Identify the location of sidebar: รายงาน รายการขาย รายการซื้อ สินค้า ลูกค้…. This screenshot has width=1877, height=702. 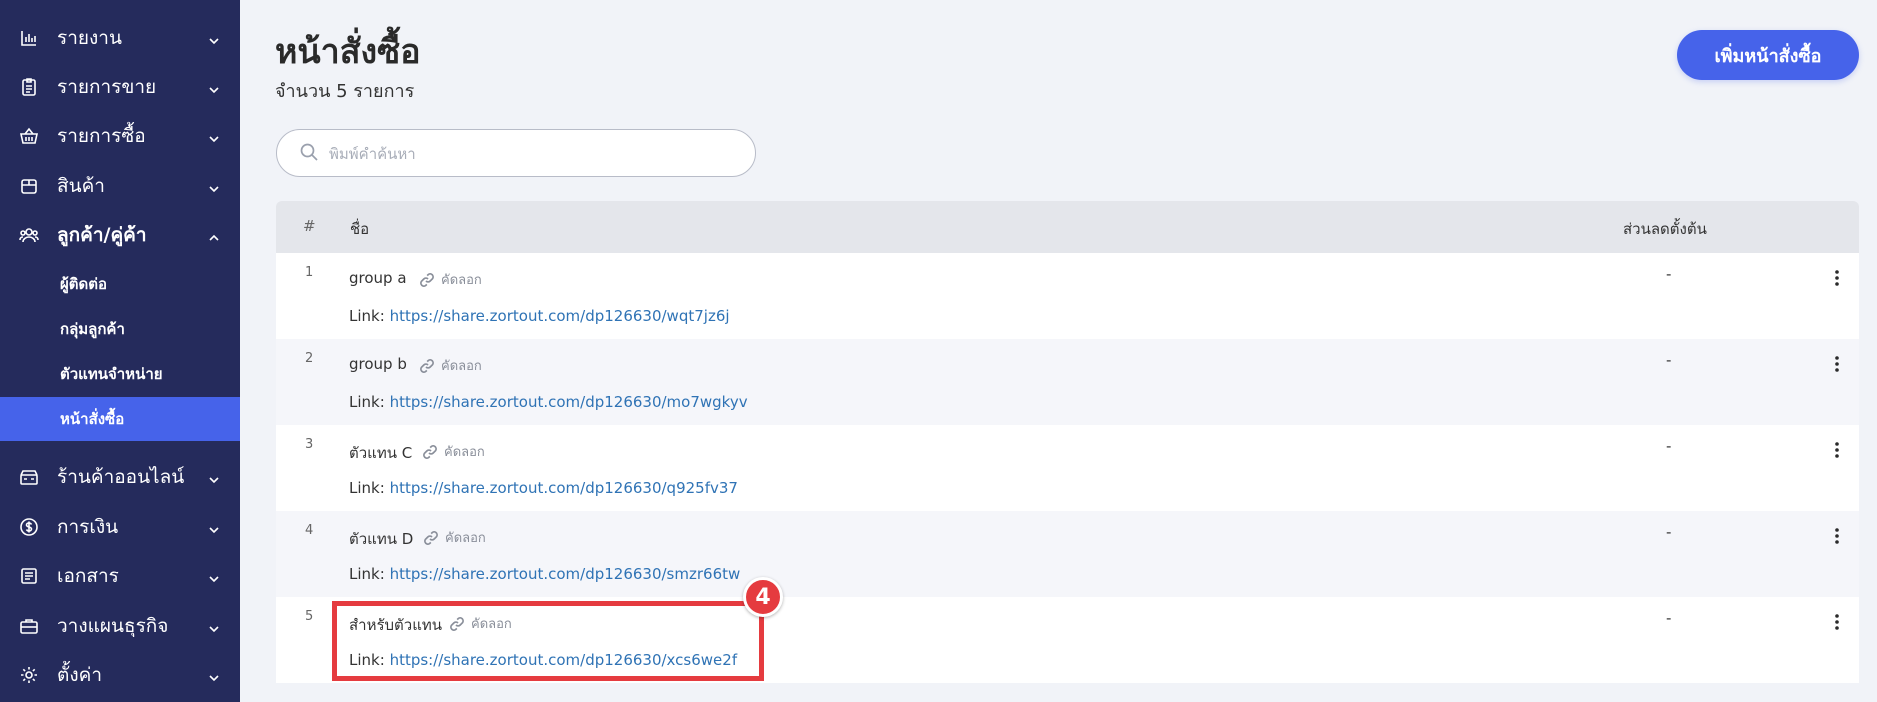
(120, 351).